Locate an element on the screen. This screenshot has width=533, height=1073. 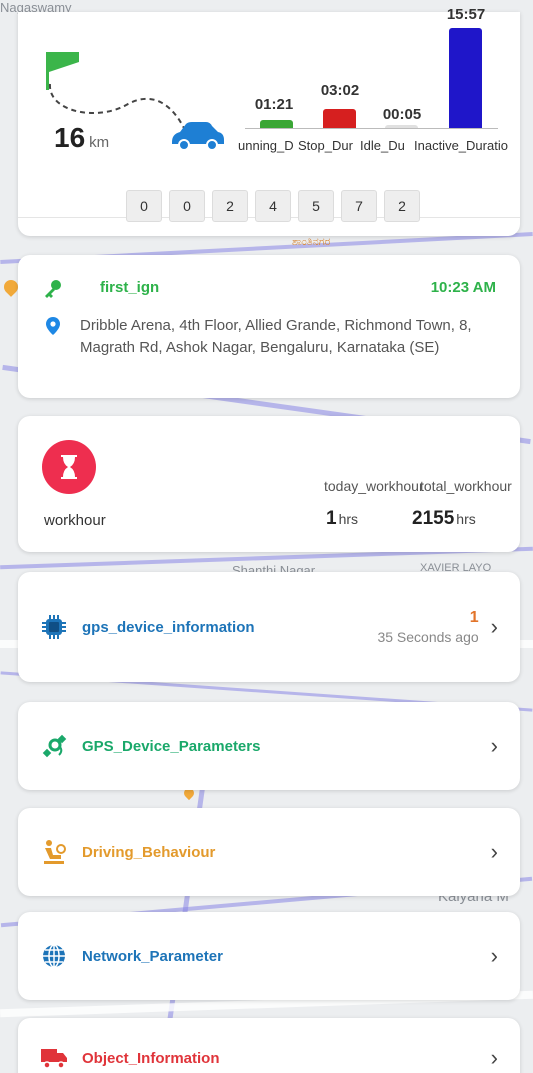
total-workhour-value: 2155 is located at coordinates (433, 518).